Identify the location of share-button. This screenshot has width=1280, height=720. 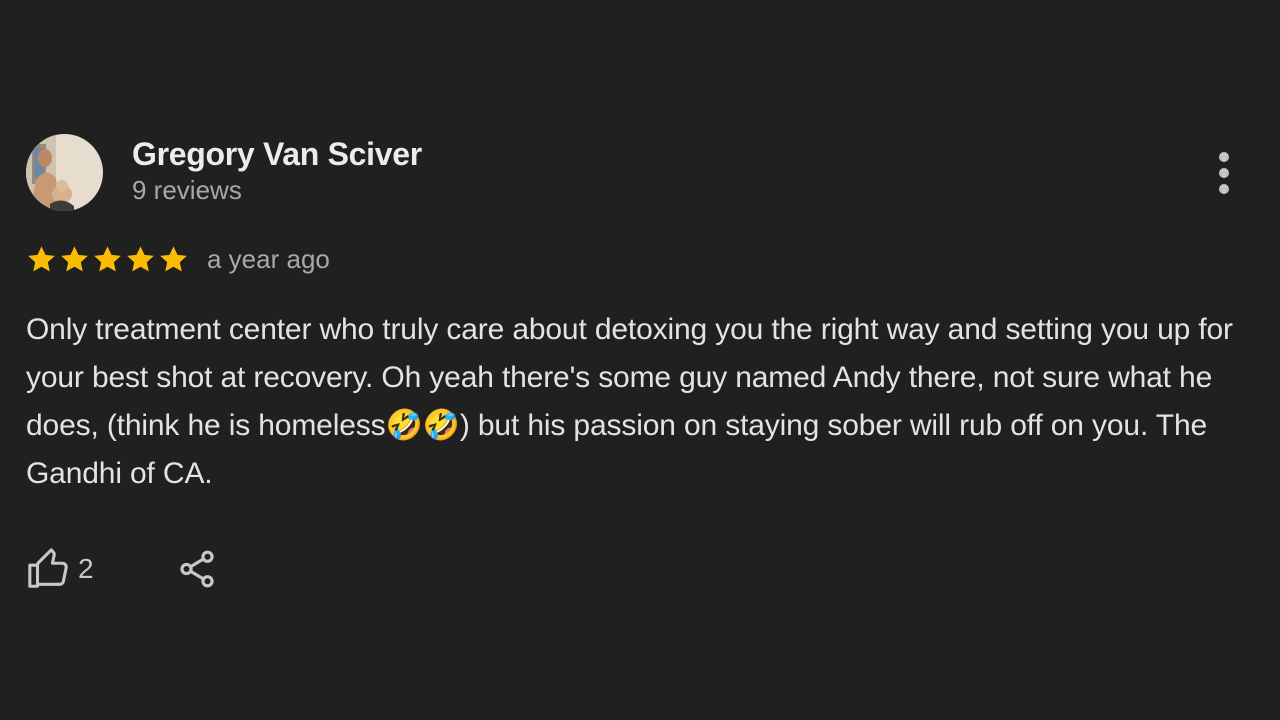
(197, 569).